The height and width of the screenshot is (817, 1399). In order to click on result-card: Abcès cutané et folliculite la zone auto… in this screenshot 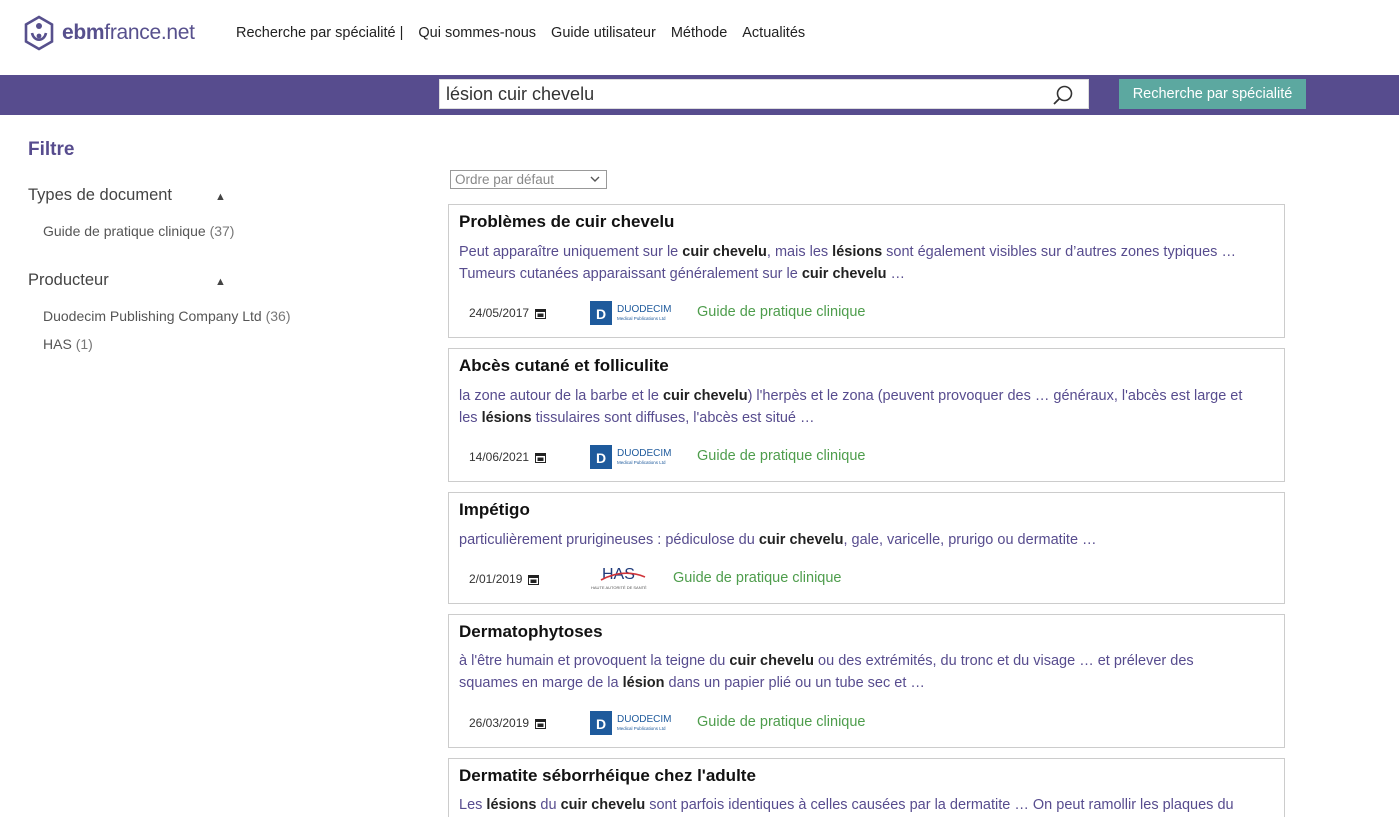, I will do `click(866, 415)`.